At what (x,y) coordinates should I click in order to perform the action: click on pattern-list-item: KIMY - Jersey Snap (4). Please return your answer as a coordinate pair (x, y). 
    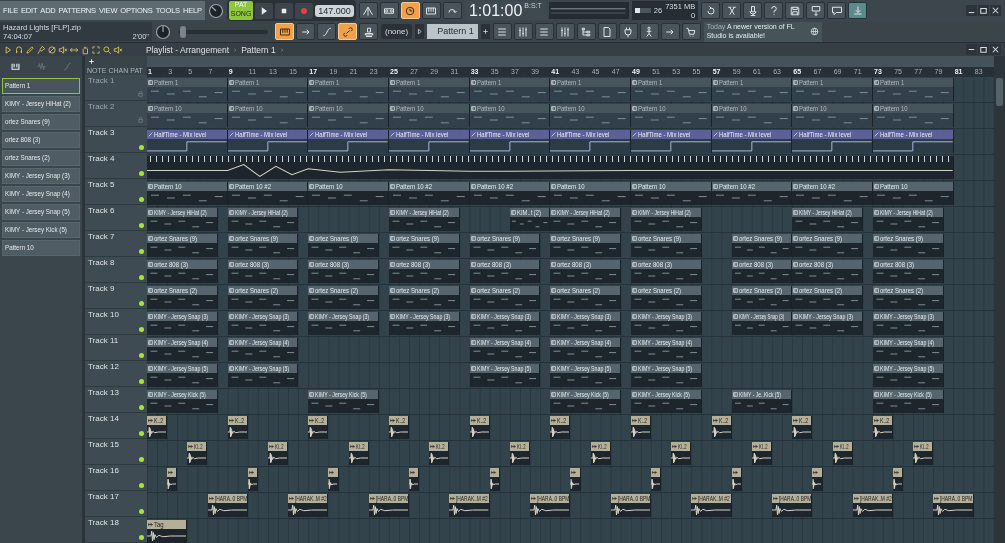
    Looking at the image, I should click on (41, 194).